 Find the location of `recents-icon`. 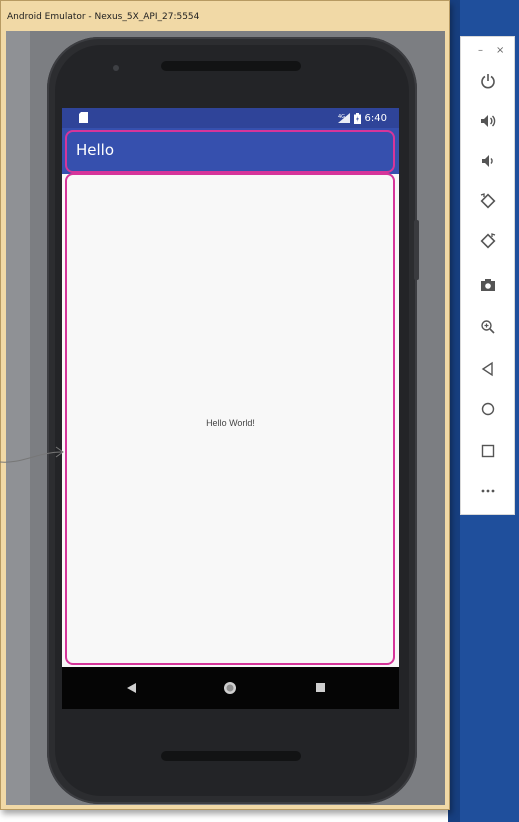

recents-icon is located at coordinates (320, 687).